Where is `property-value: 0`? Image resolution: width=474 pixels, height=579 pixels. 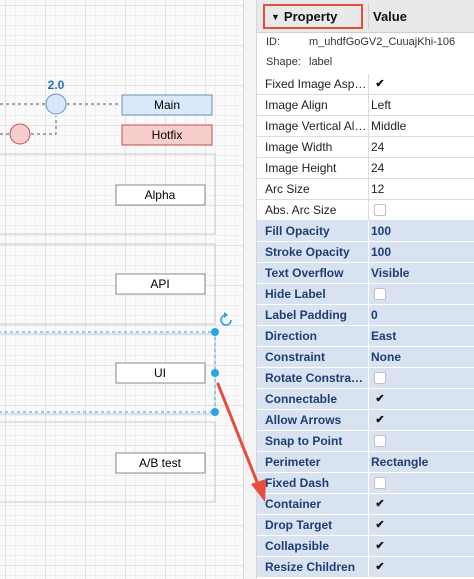 property-value: 0 is located at coordinates (374, 315).